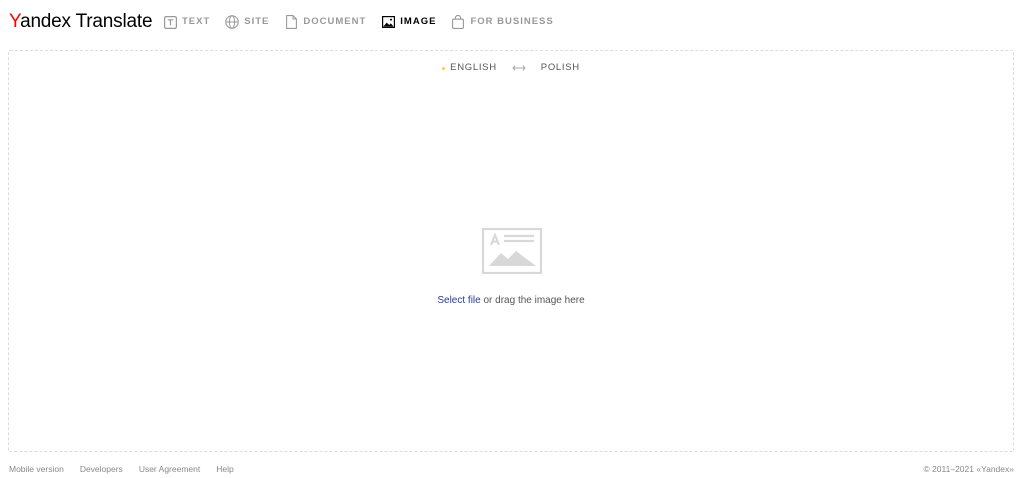 The image size is (1024, 478). Describe the element at coordinates (196, 21) in the screenshot. I see `nav-text-label: TEXT` at that location.